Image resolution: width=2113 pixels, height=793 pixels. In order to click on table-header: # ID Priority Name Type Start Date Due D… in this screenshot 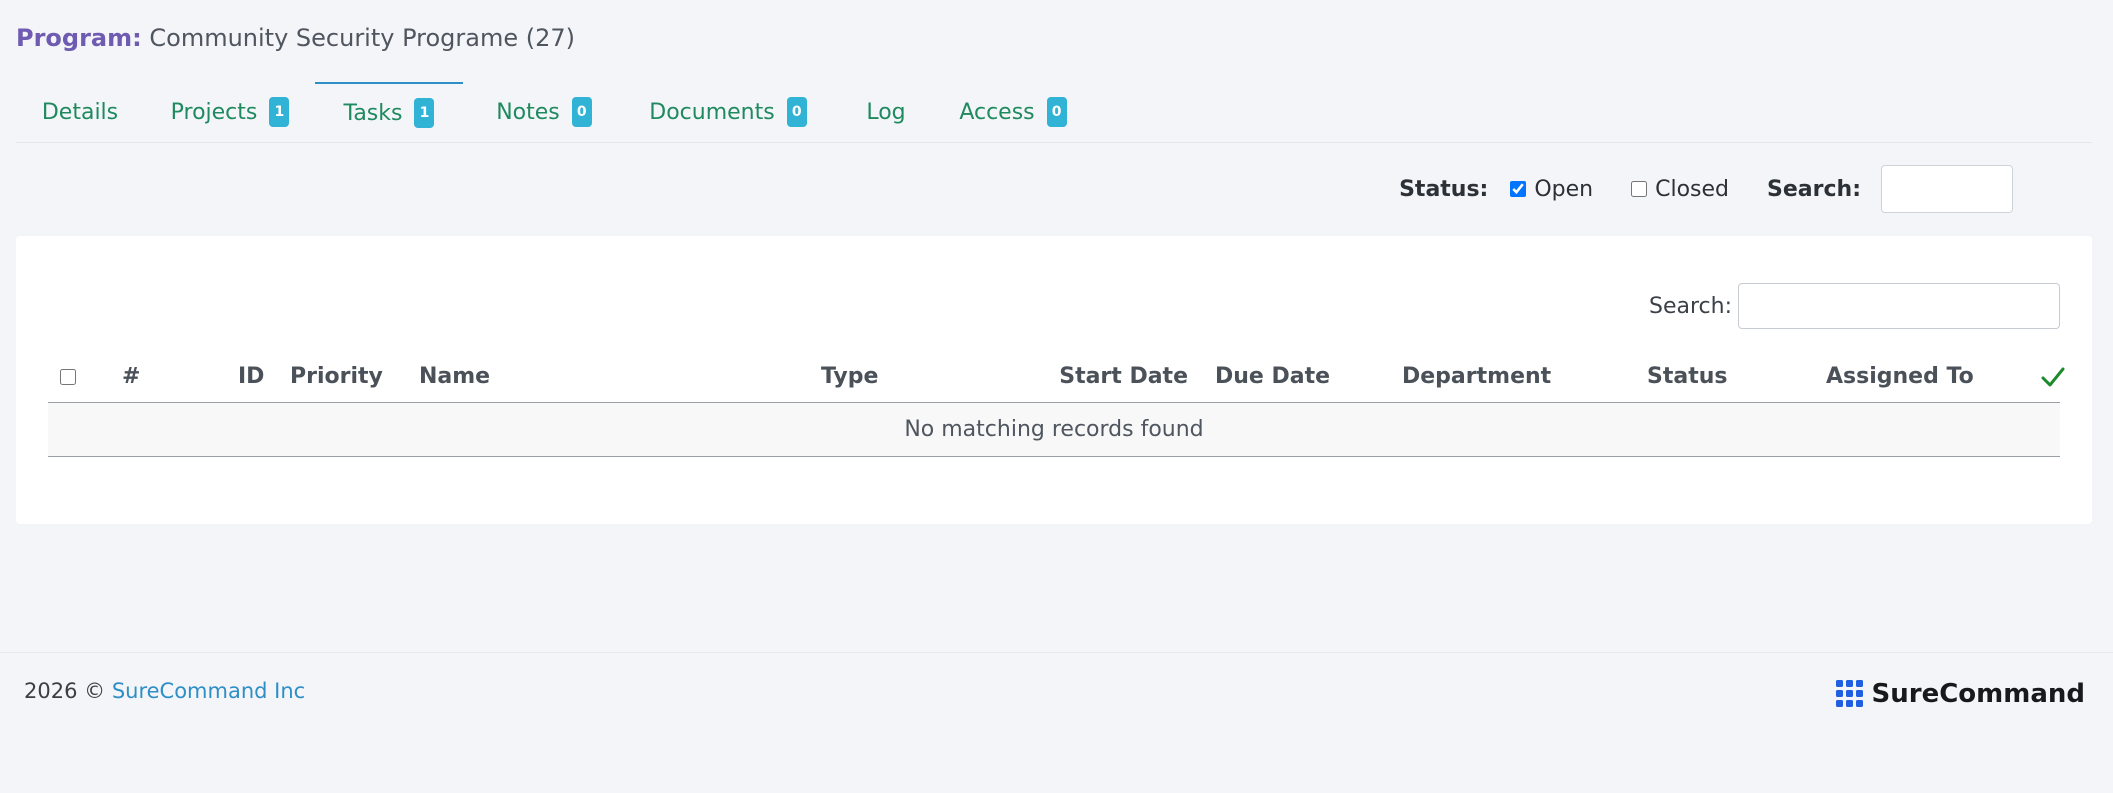, I will do `click(1056, 377)`.